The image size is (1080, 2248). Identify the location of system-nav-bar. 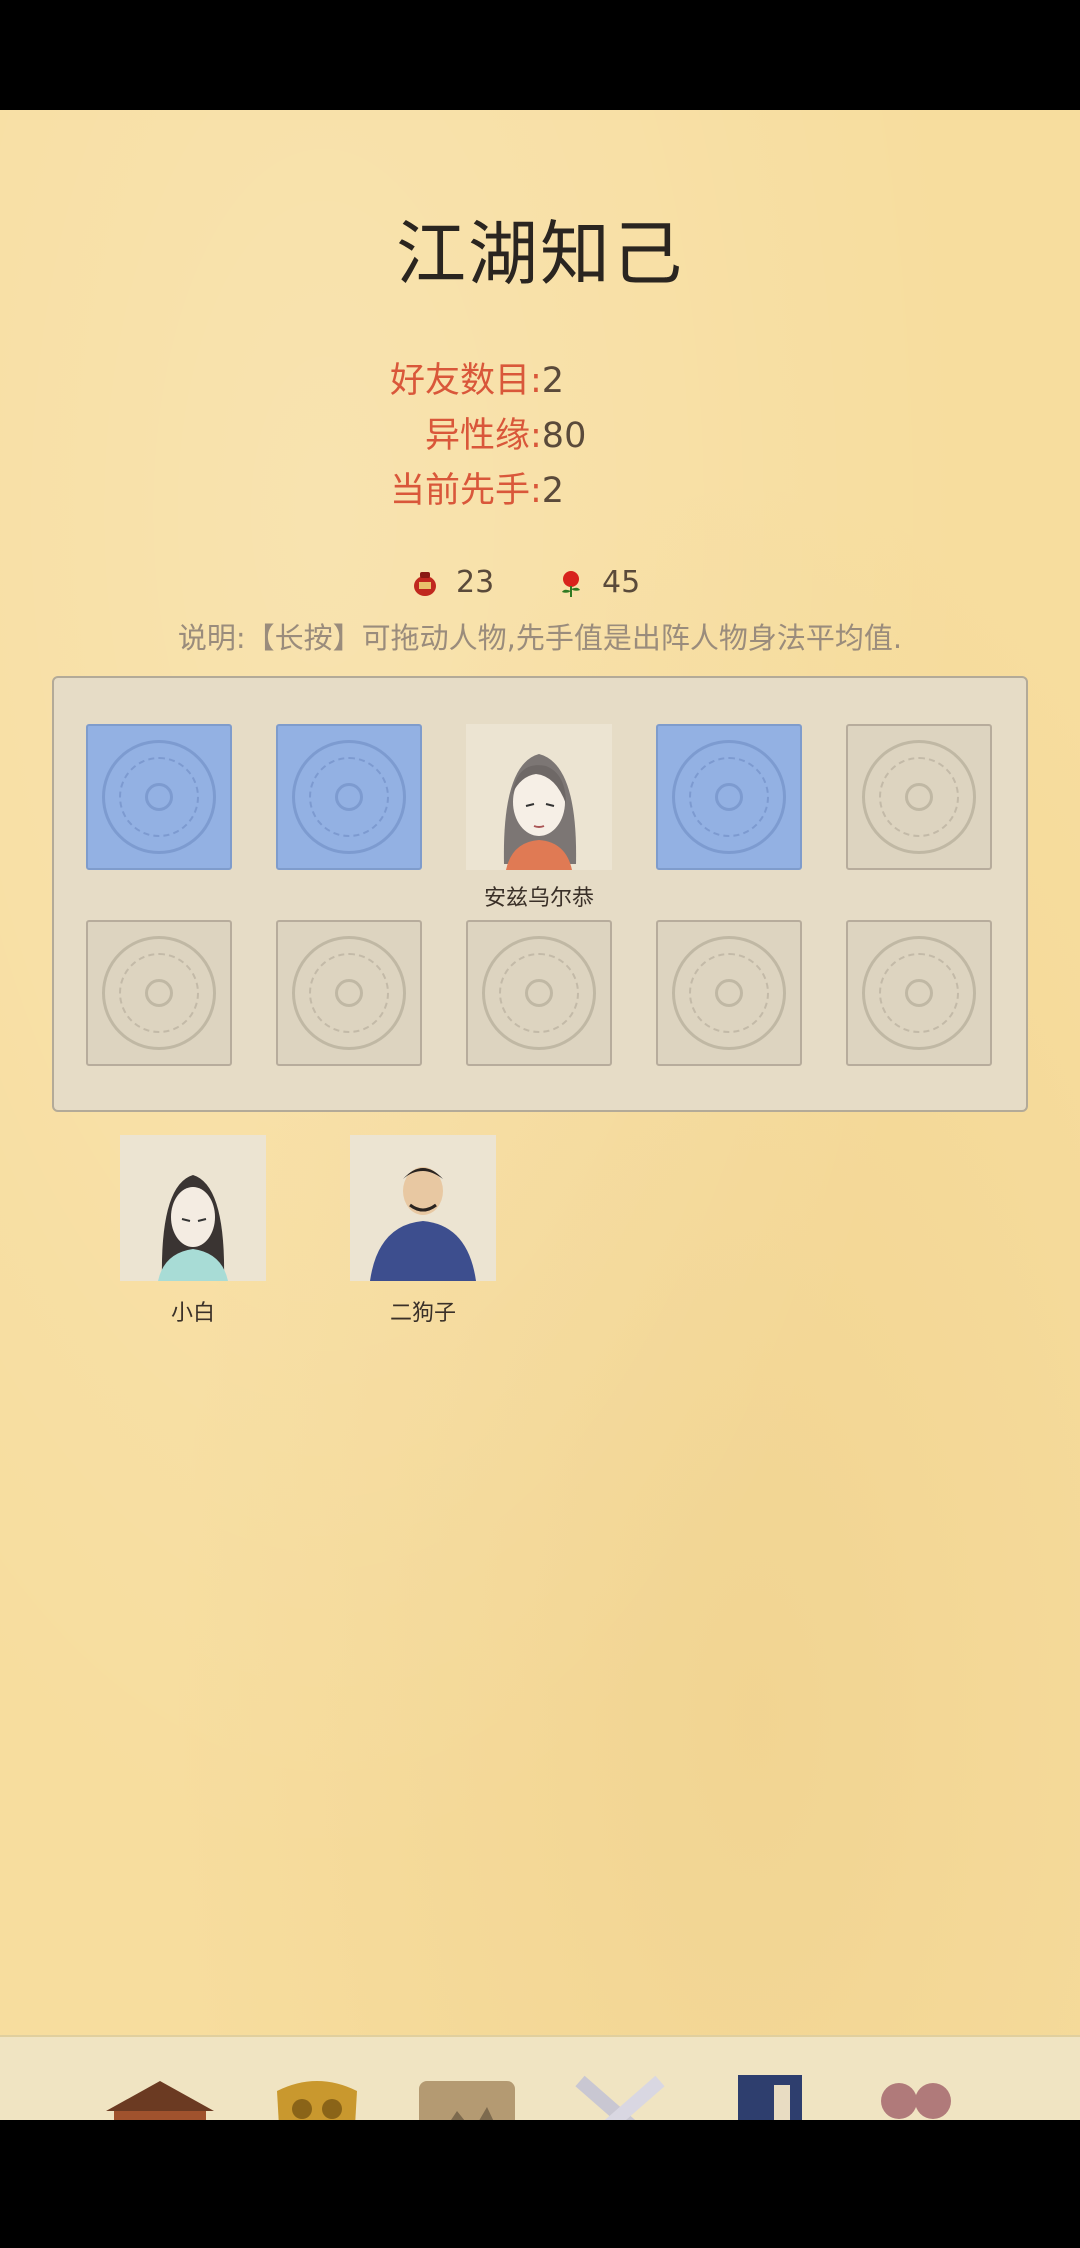
(540, 2184).